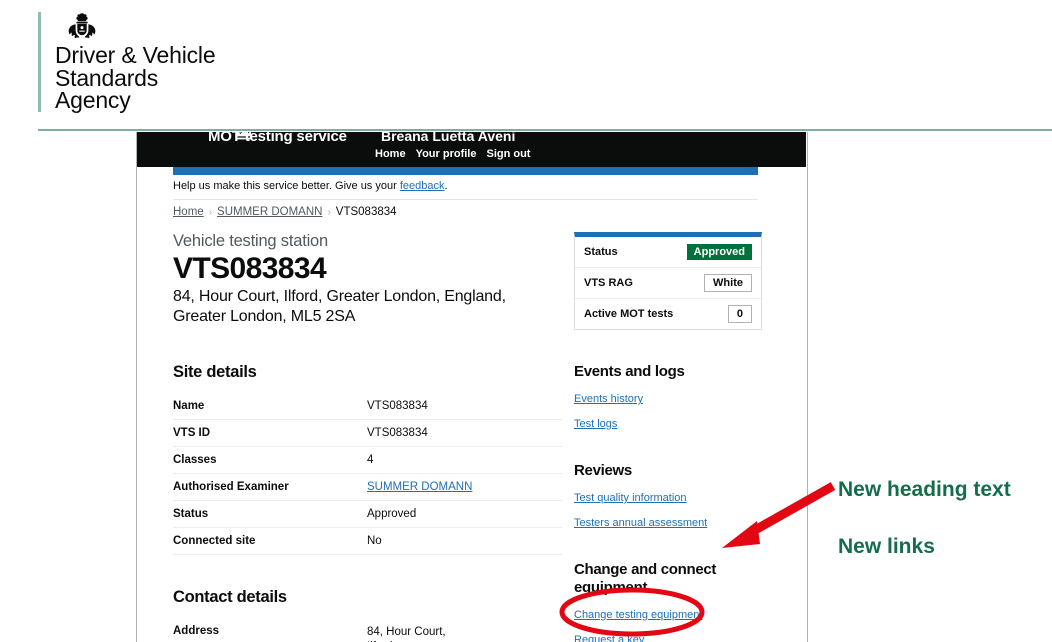 The width and height of the screenshot is (1052, 642). What do you see at coordinates (270, 406) in the screenshot?
I see `row-key: Name` at bounding box center [270, 406].